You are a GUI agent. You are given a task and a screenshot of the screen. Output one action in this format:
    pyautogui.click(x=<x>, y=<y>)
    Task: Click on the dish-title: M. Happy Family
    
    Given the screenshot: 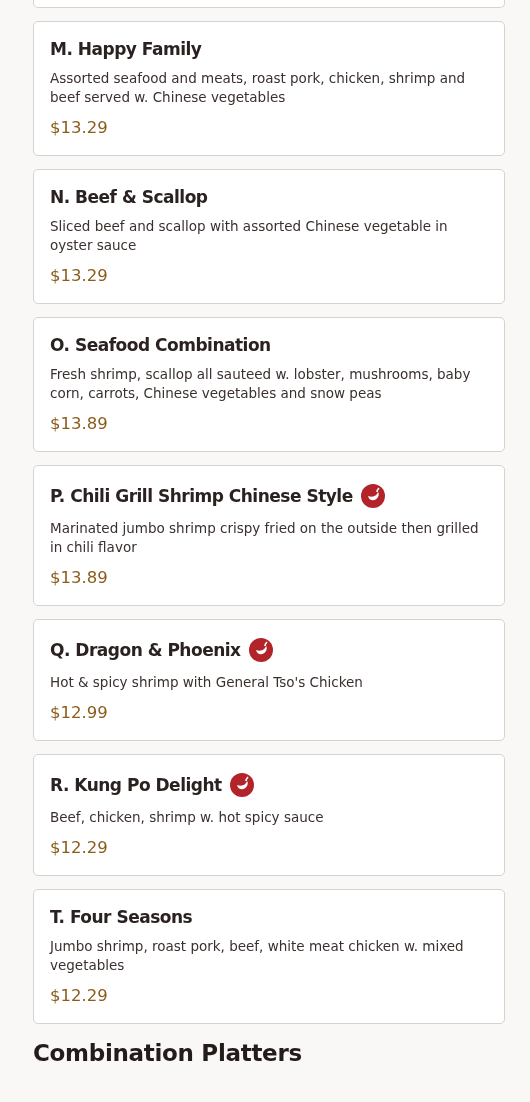 What is the action you would take?
    pyautogui.click(x=126, y=49)
    